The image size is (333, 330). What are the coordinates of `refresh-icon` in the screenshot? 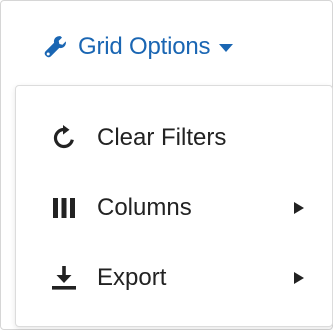 It's located at (63, 137).